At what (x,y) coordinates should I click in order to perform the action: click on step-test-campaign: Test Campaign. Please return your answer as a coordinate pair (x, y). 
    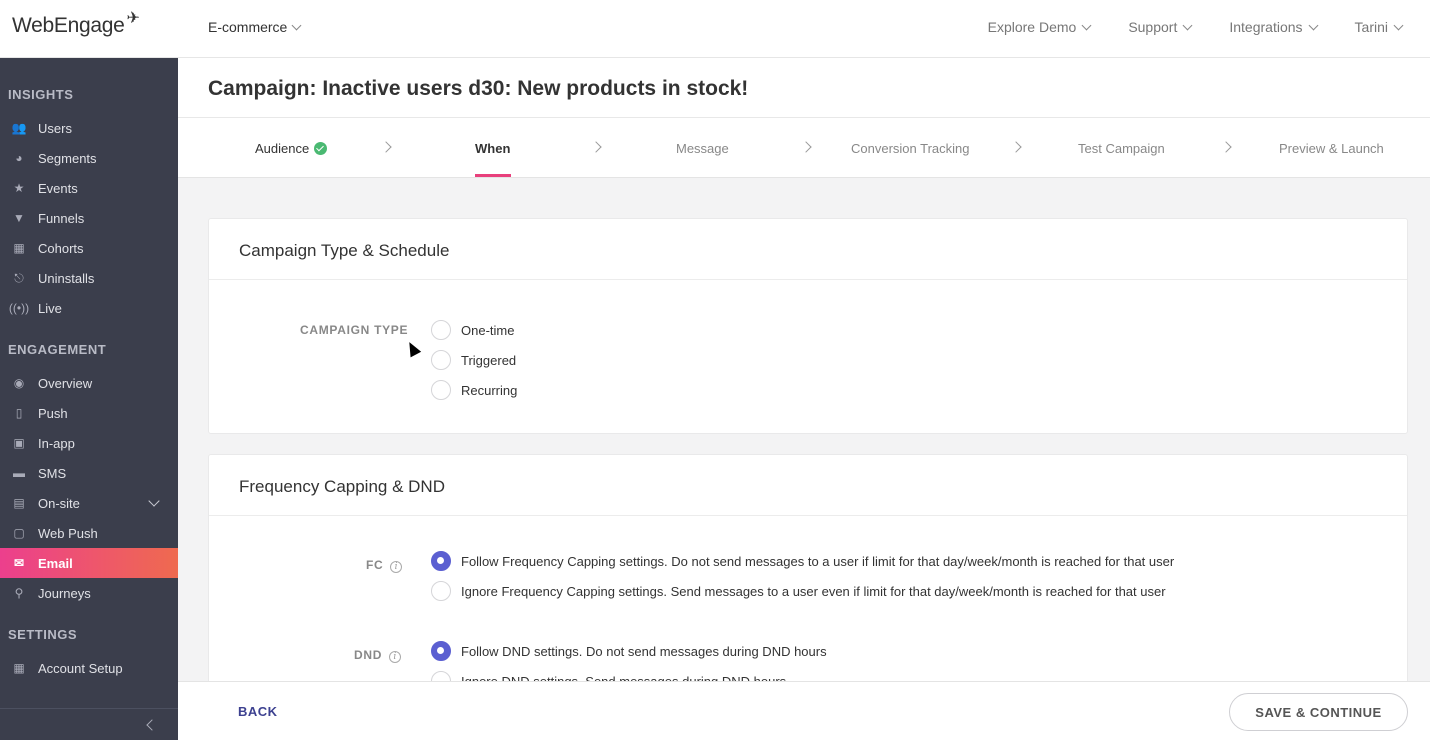
    Looking at the image, I should click on (1121, 148).